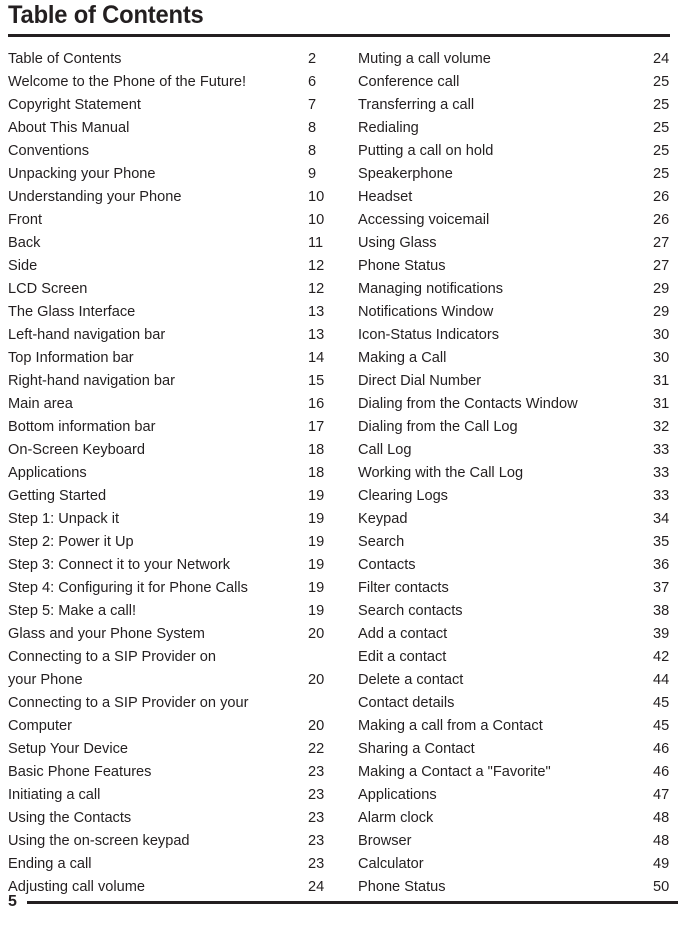 The width and height of the screenshot is (678, 926). Describe the element at coordinates (514, 219) in the screenshot. I see `toc-entry: Accessing voicemail 26` at that location.